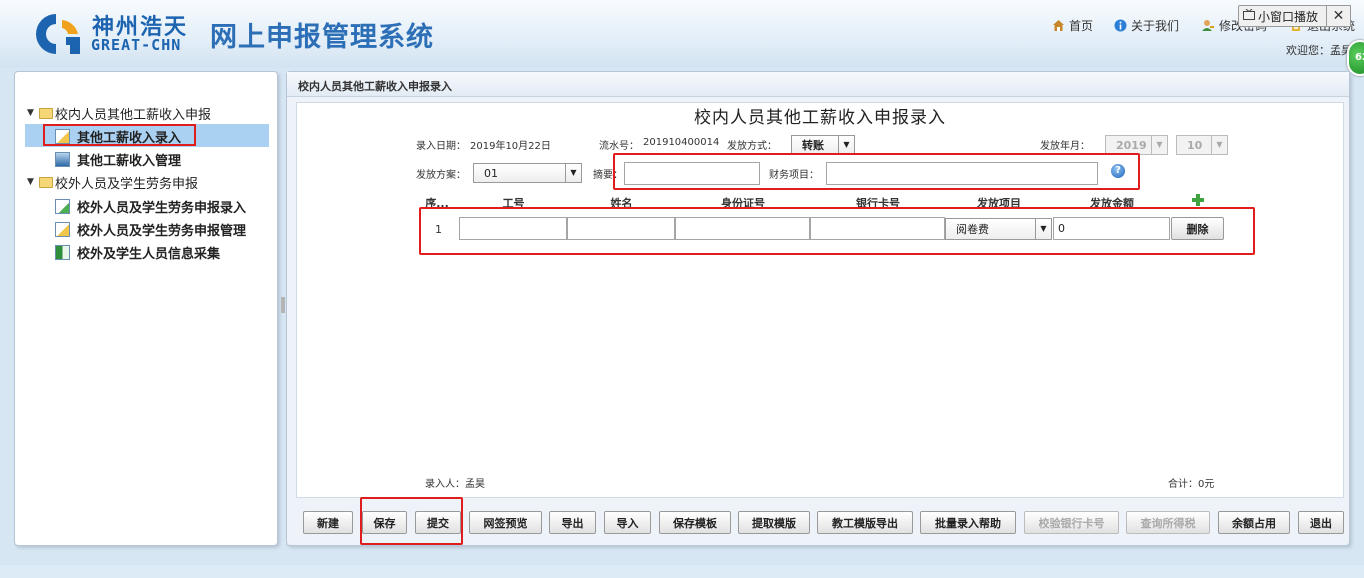 The height and width of the screenshot is (578, 1364). What do you see at coordinates (865, 522) in the screenshot?
I see `staff-template-export-button: 教工模版导出` at bounding box center [865, 522].